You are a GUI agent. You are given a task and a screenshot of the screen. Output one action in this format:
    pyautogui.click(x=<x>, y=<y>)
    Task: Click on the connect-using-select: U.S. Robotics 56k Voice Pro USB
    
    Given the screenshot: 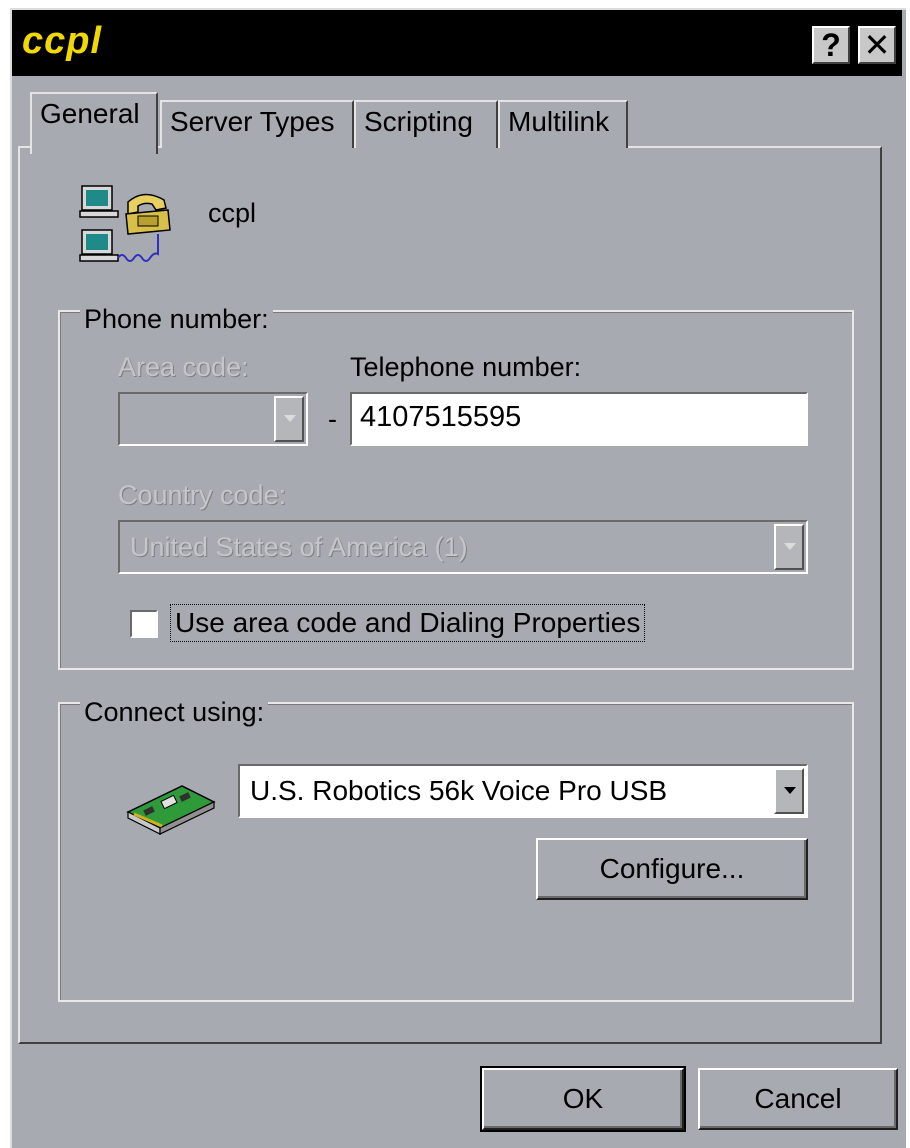 What is the action you would take?
    pyautogui.click(x=523, y=791)
    